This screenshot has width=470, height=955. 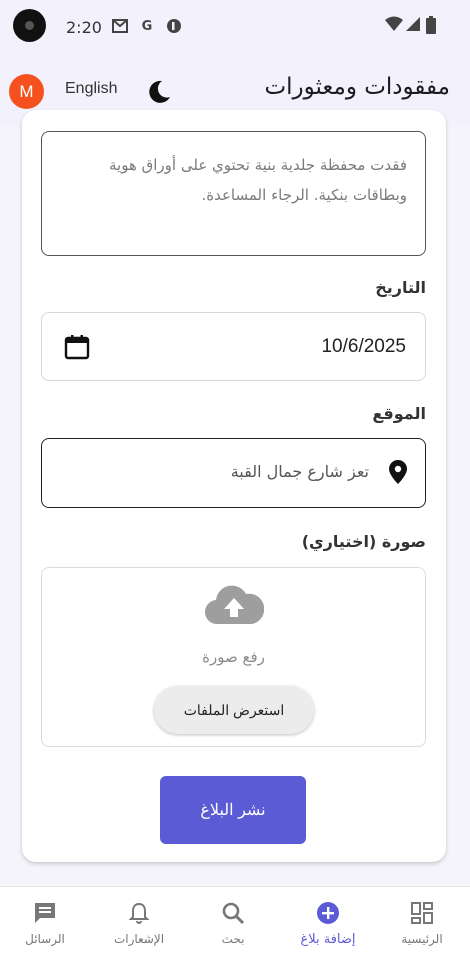 What do you see at coordinates (45, 939) in the screenshot?
I see `nav-label-messages: الرسائل` at bounding box center [45, 939].